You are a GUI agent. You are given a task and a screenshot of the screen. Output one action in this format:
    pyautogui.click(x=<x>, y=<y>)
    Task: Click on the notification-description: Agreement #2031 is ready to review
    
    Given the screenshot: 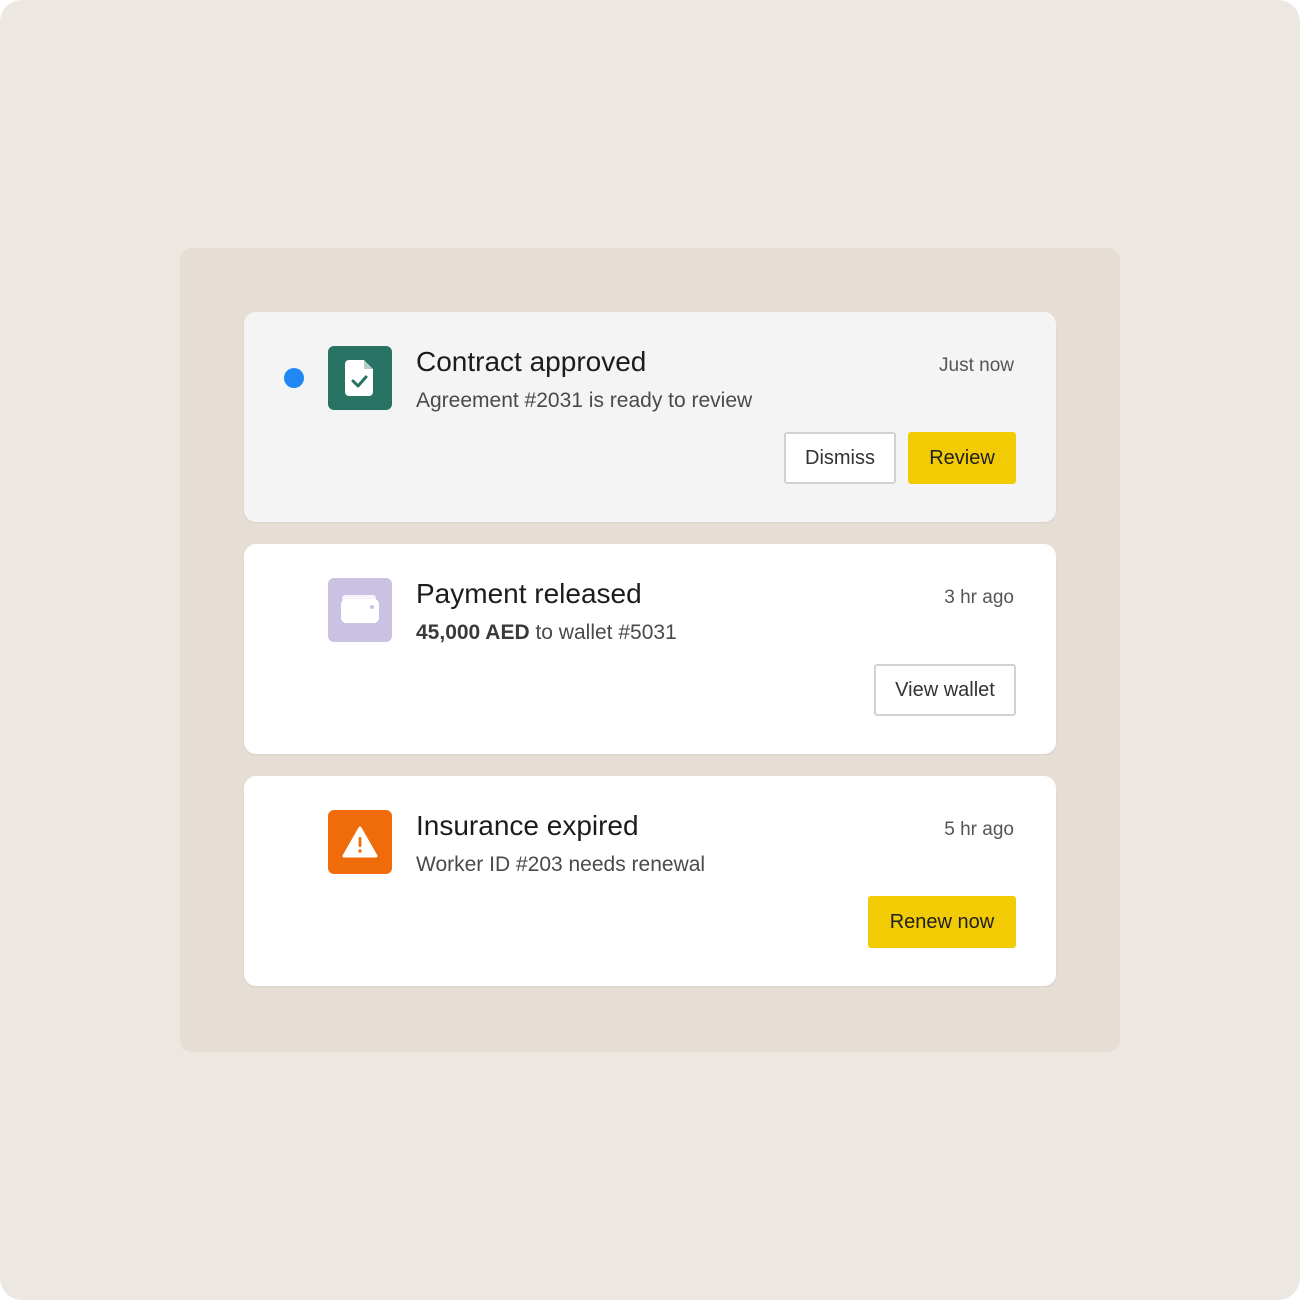 What is the action you would take?
    pyautogui.click(x=584, y=400)
    